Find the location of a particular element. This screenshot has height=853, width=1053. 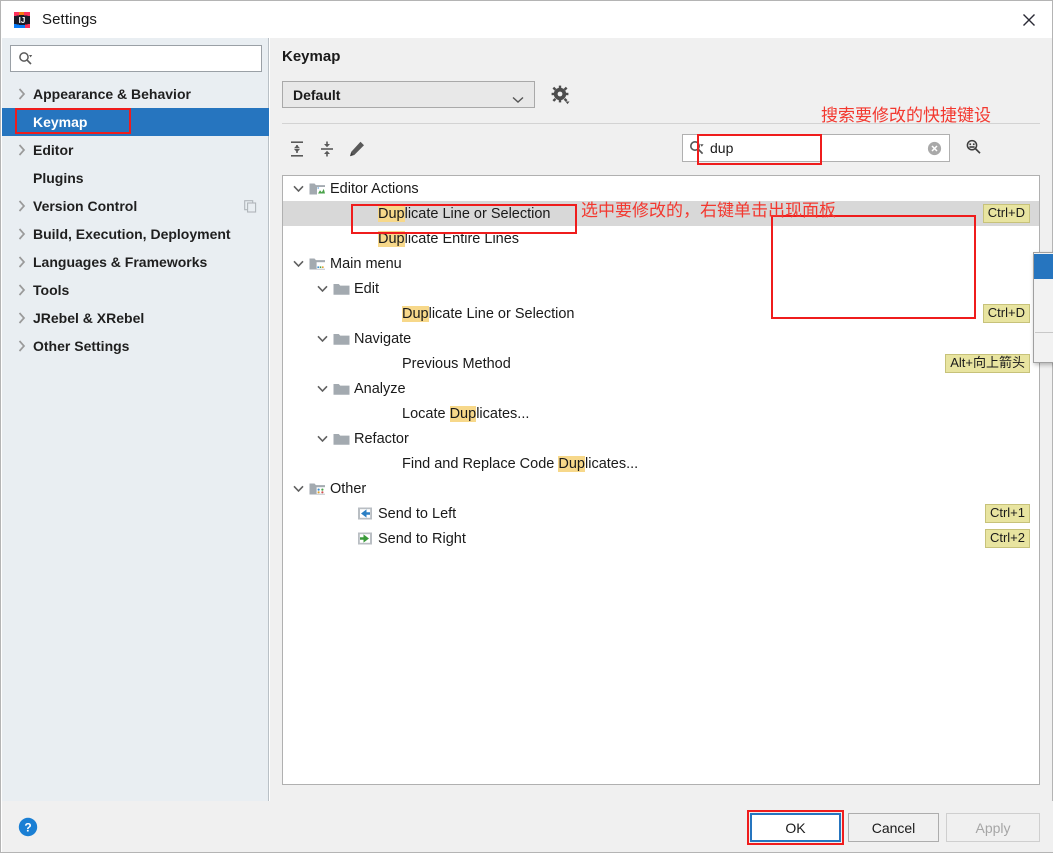

tree-row: Previous Method Alt+向上箭头 is located at coordinates (661, 363).